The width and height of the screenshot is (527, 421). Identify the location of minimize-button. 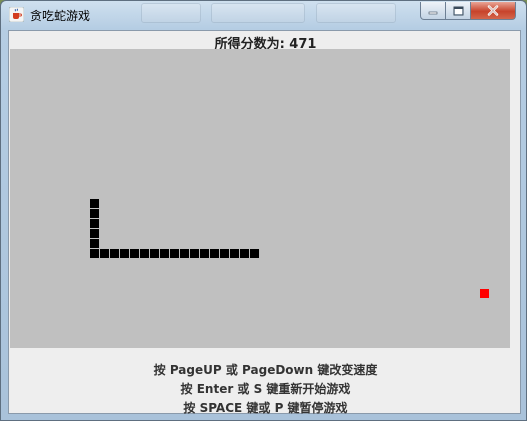
(433, 11).